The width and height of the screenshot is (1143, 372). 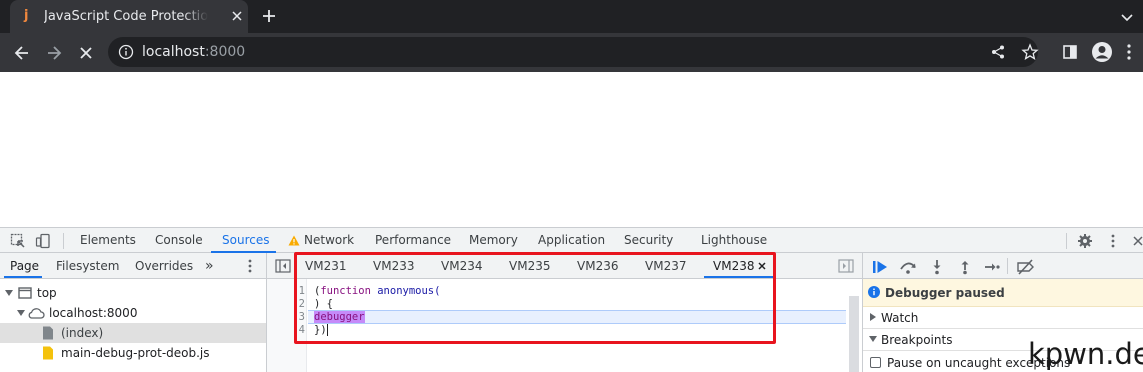 I want to click on tab-performance: Performance, so click(x=413, y=240).